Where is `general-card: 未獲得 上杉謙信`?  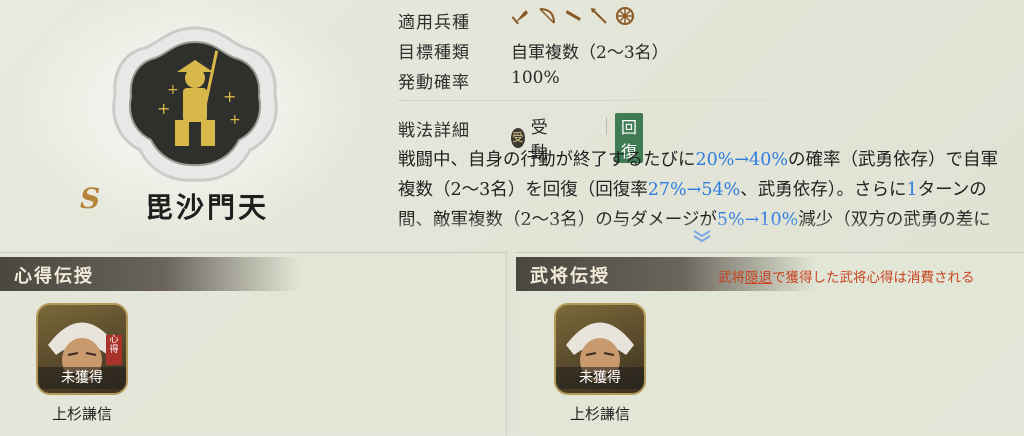 general-card: 未獲得 上杉謙信 is located at coordinates (600, 363).